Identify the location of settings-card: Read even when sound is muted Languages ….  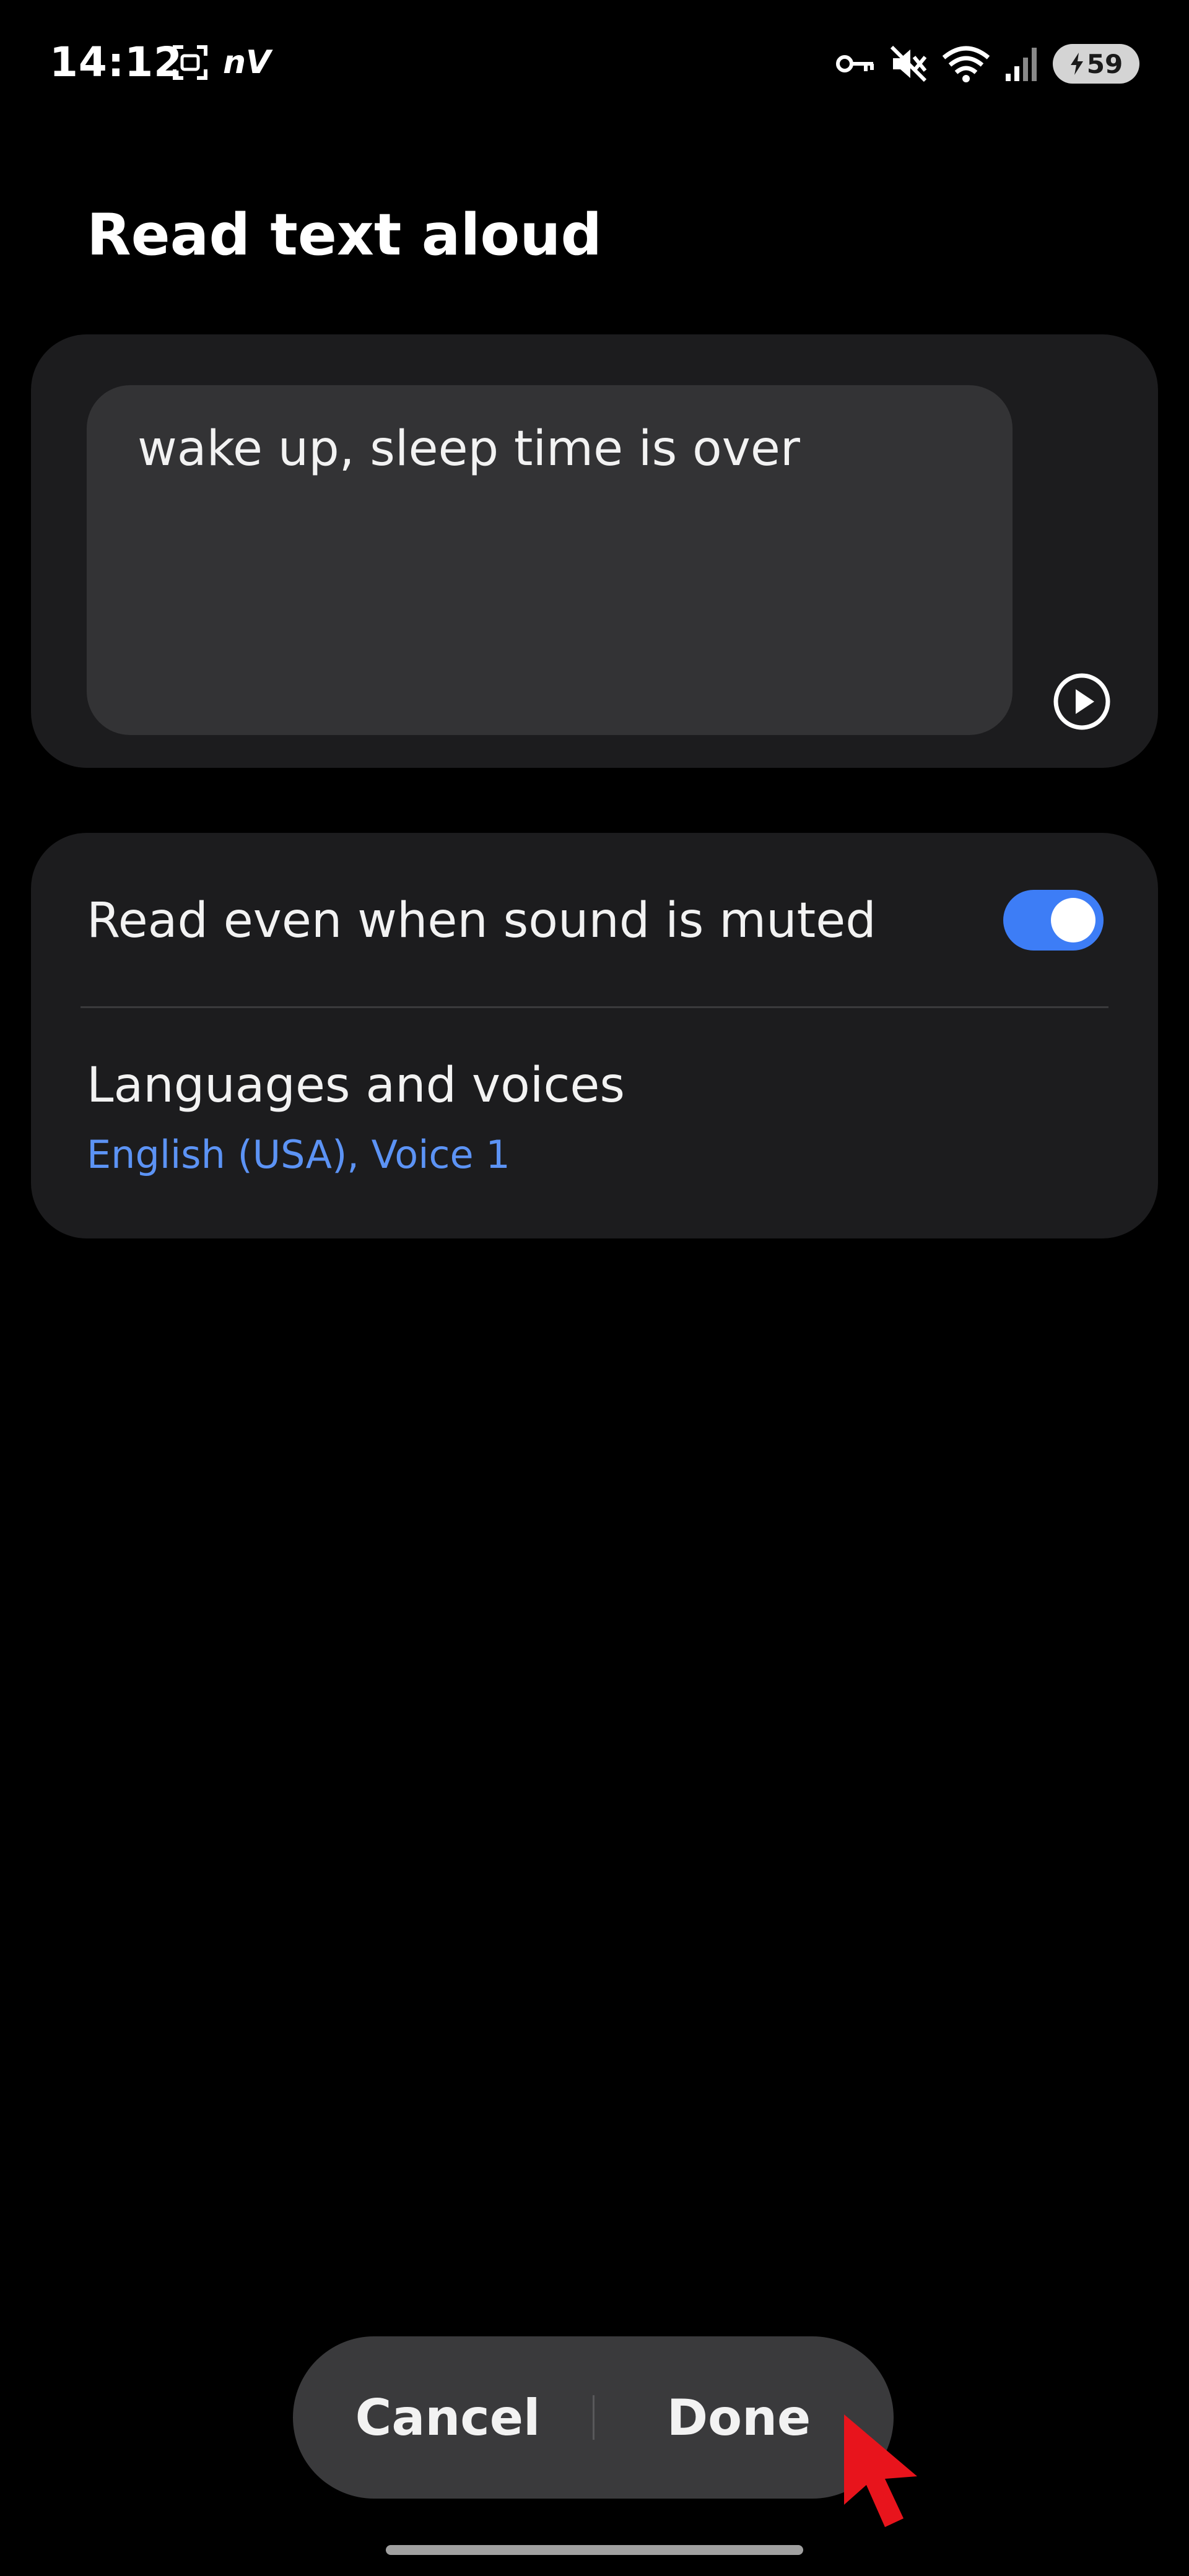
(594, 1035).